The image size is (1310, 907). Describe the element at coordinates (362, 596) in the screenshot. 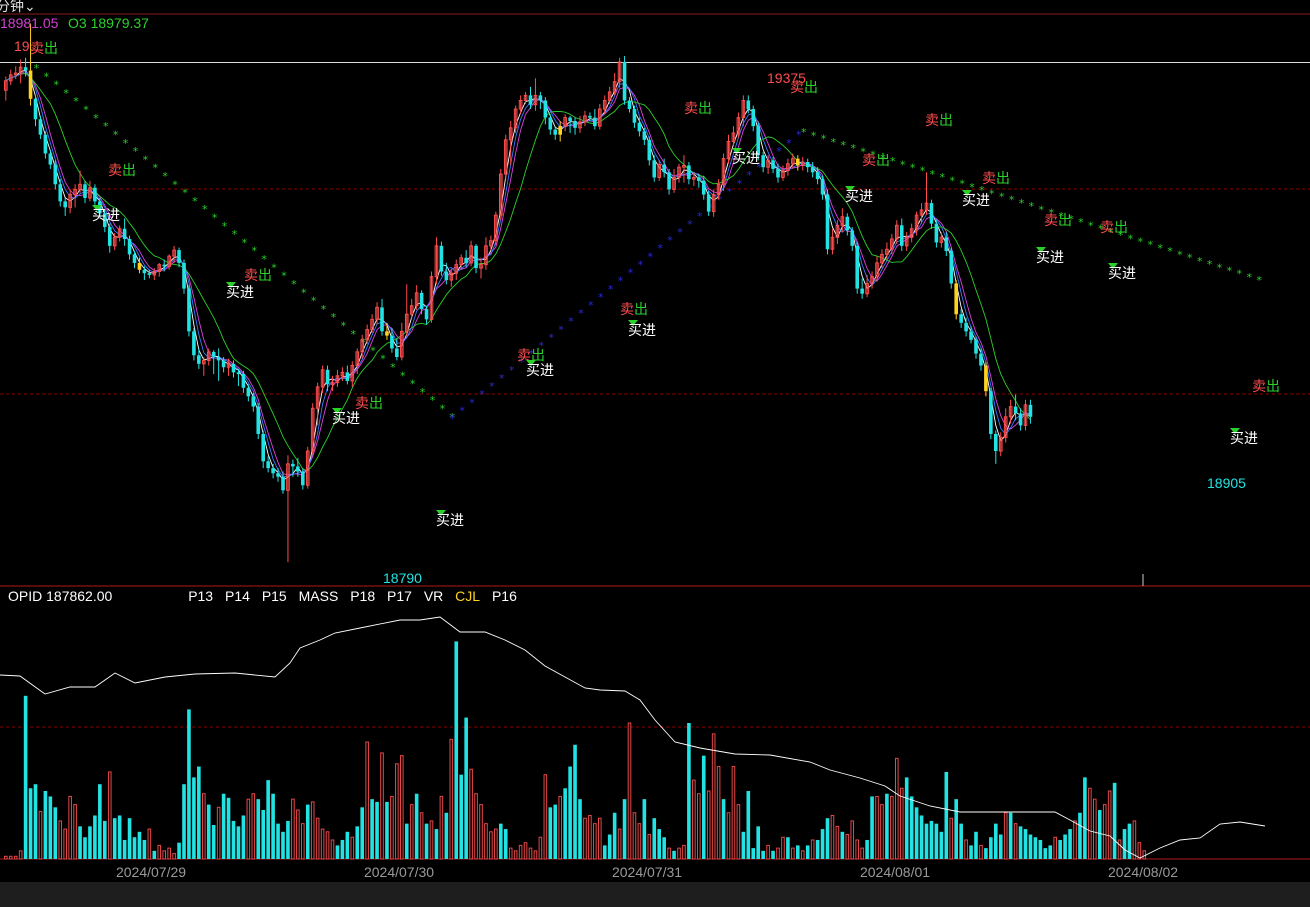

I see `tab-p18: P18` at that location.